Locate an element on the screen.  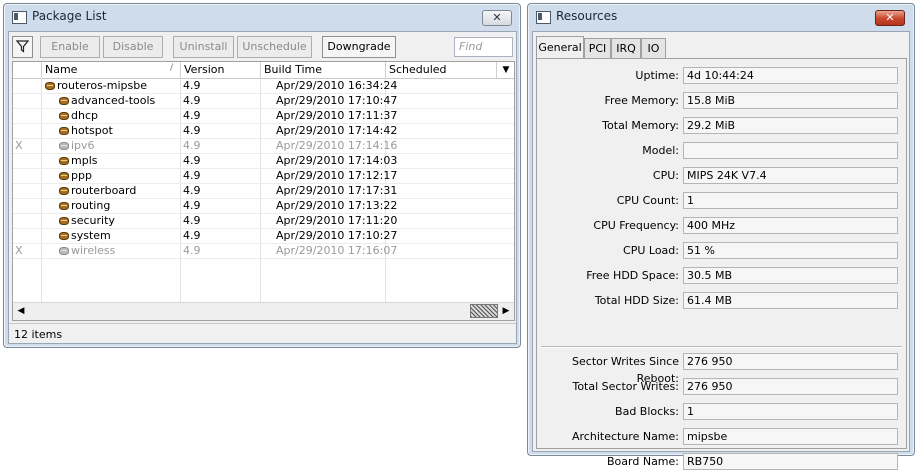
scroll-left-arrow: ◀ is located at coordinates (21, 311).